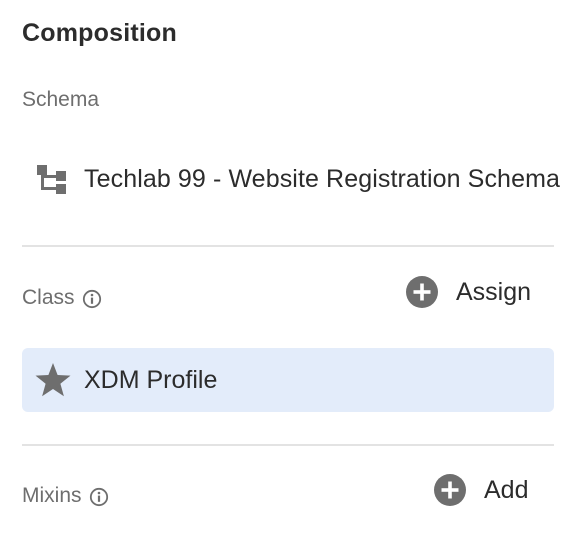  I want to click on assigned-class-card: XDM Profile, so click(288, 380).